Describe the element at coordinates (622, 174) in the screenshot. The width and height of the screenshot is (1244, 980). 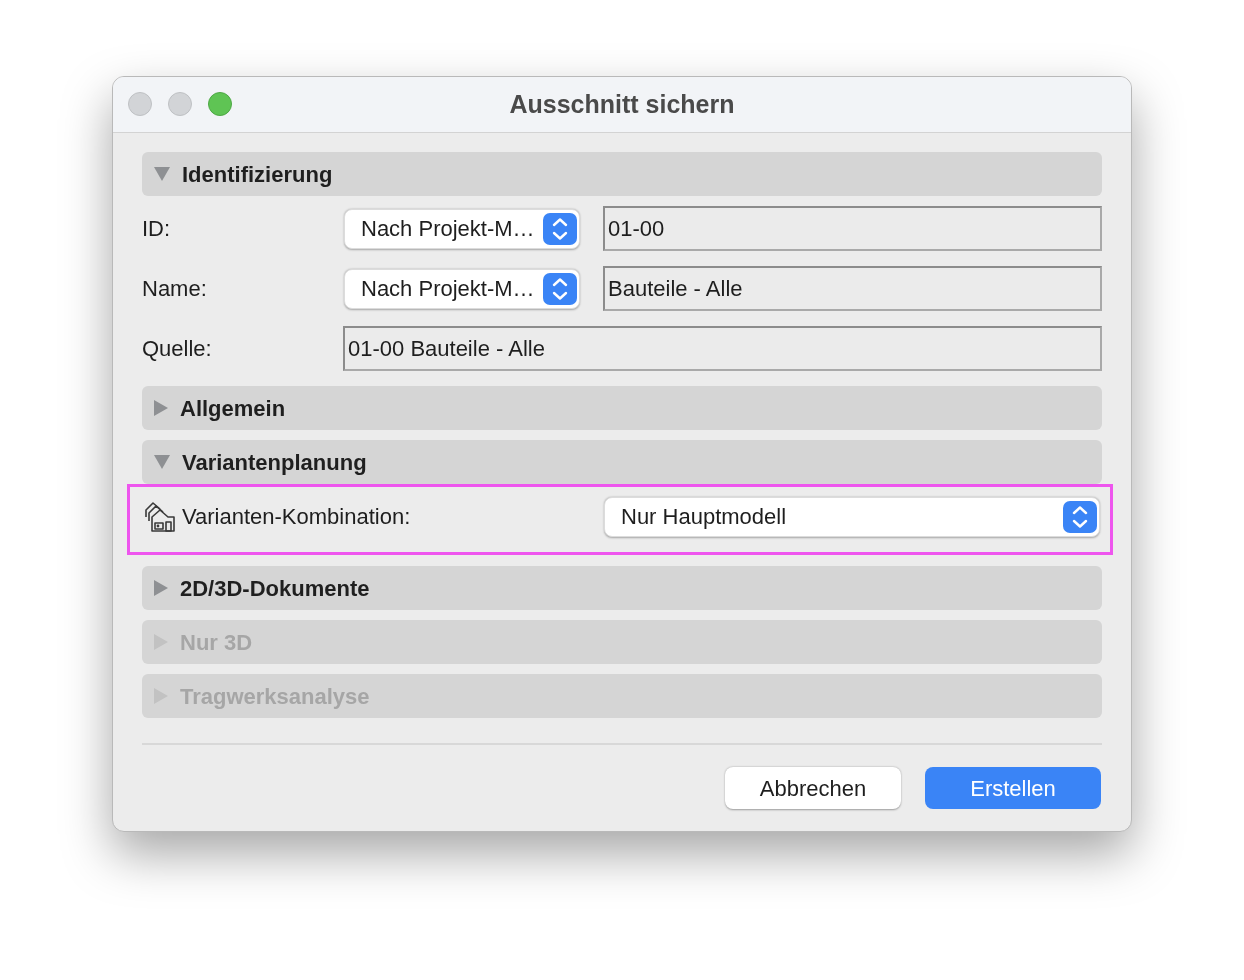
I see `disclosure-header: Identifizierung` at that location.